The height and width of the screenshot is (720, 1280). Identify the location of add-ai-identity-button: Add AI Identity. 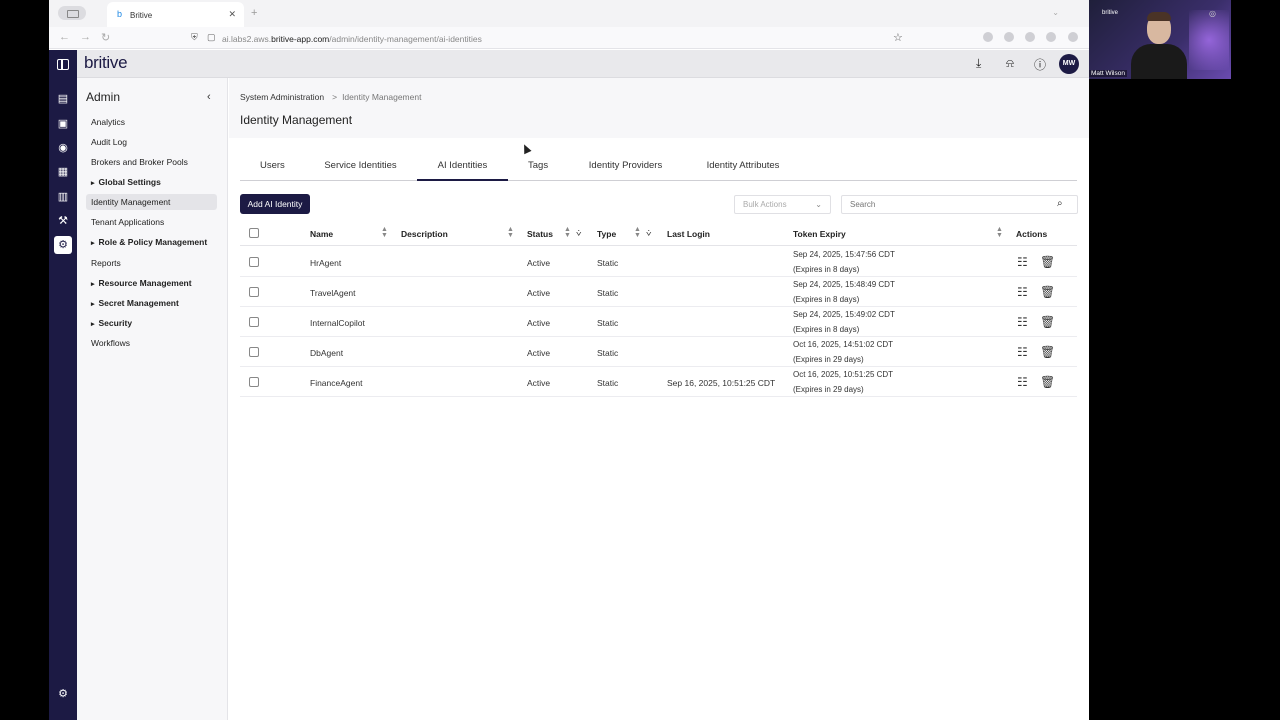
(275, 204).